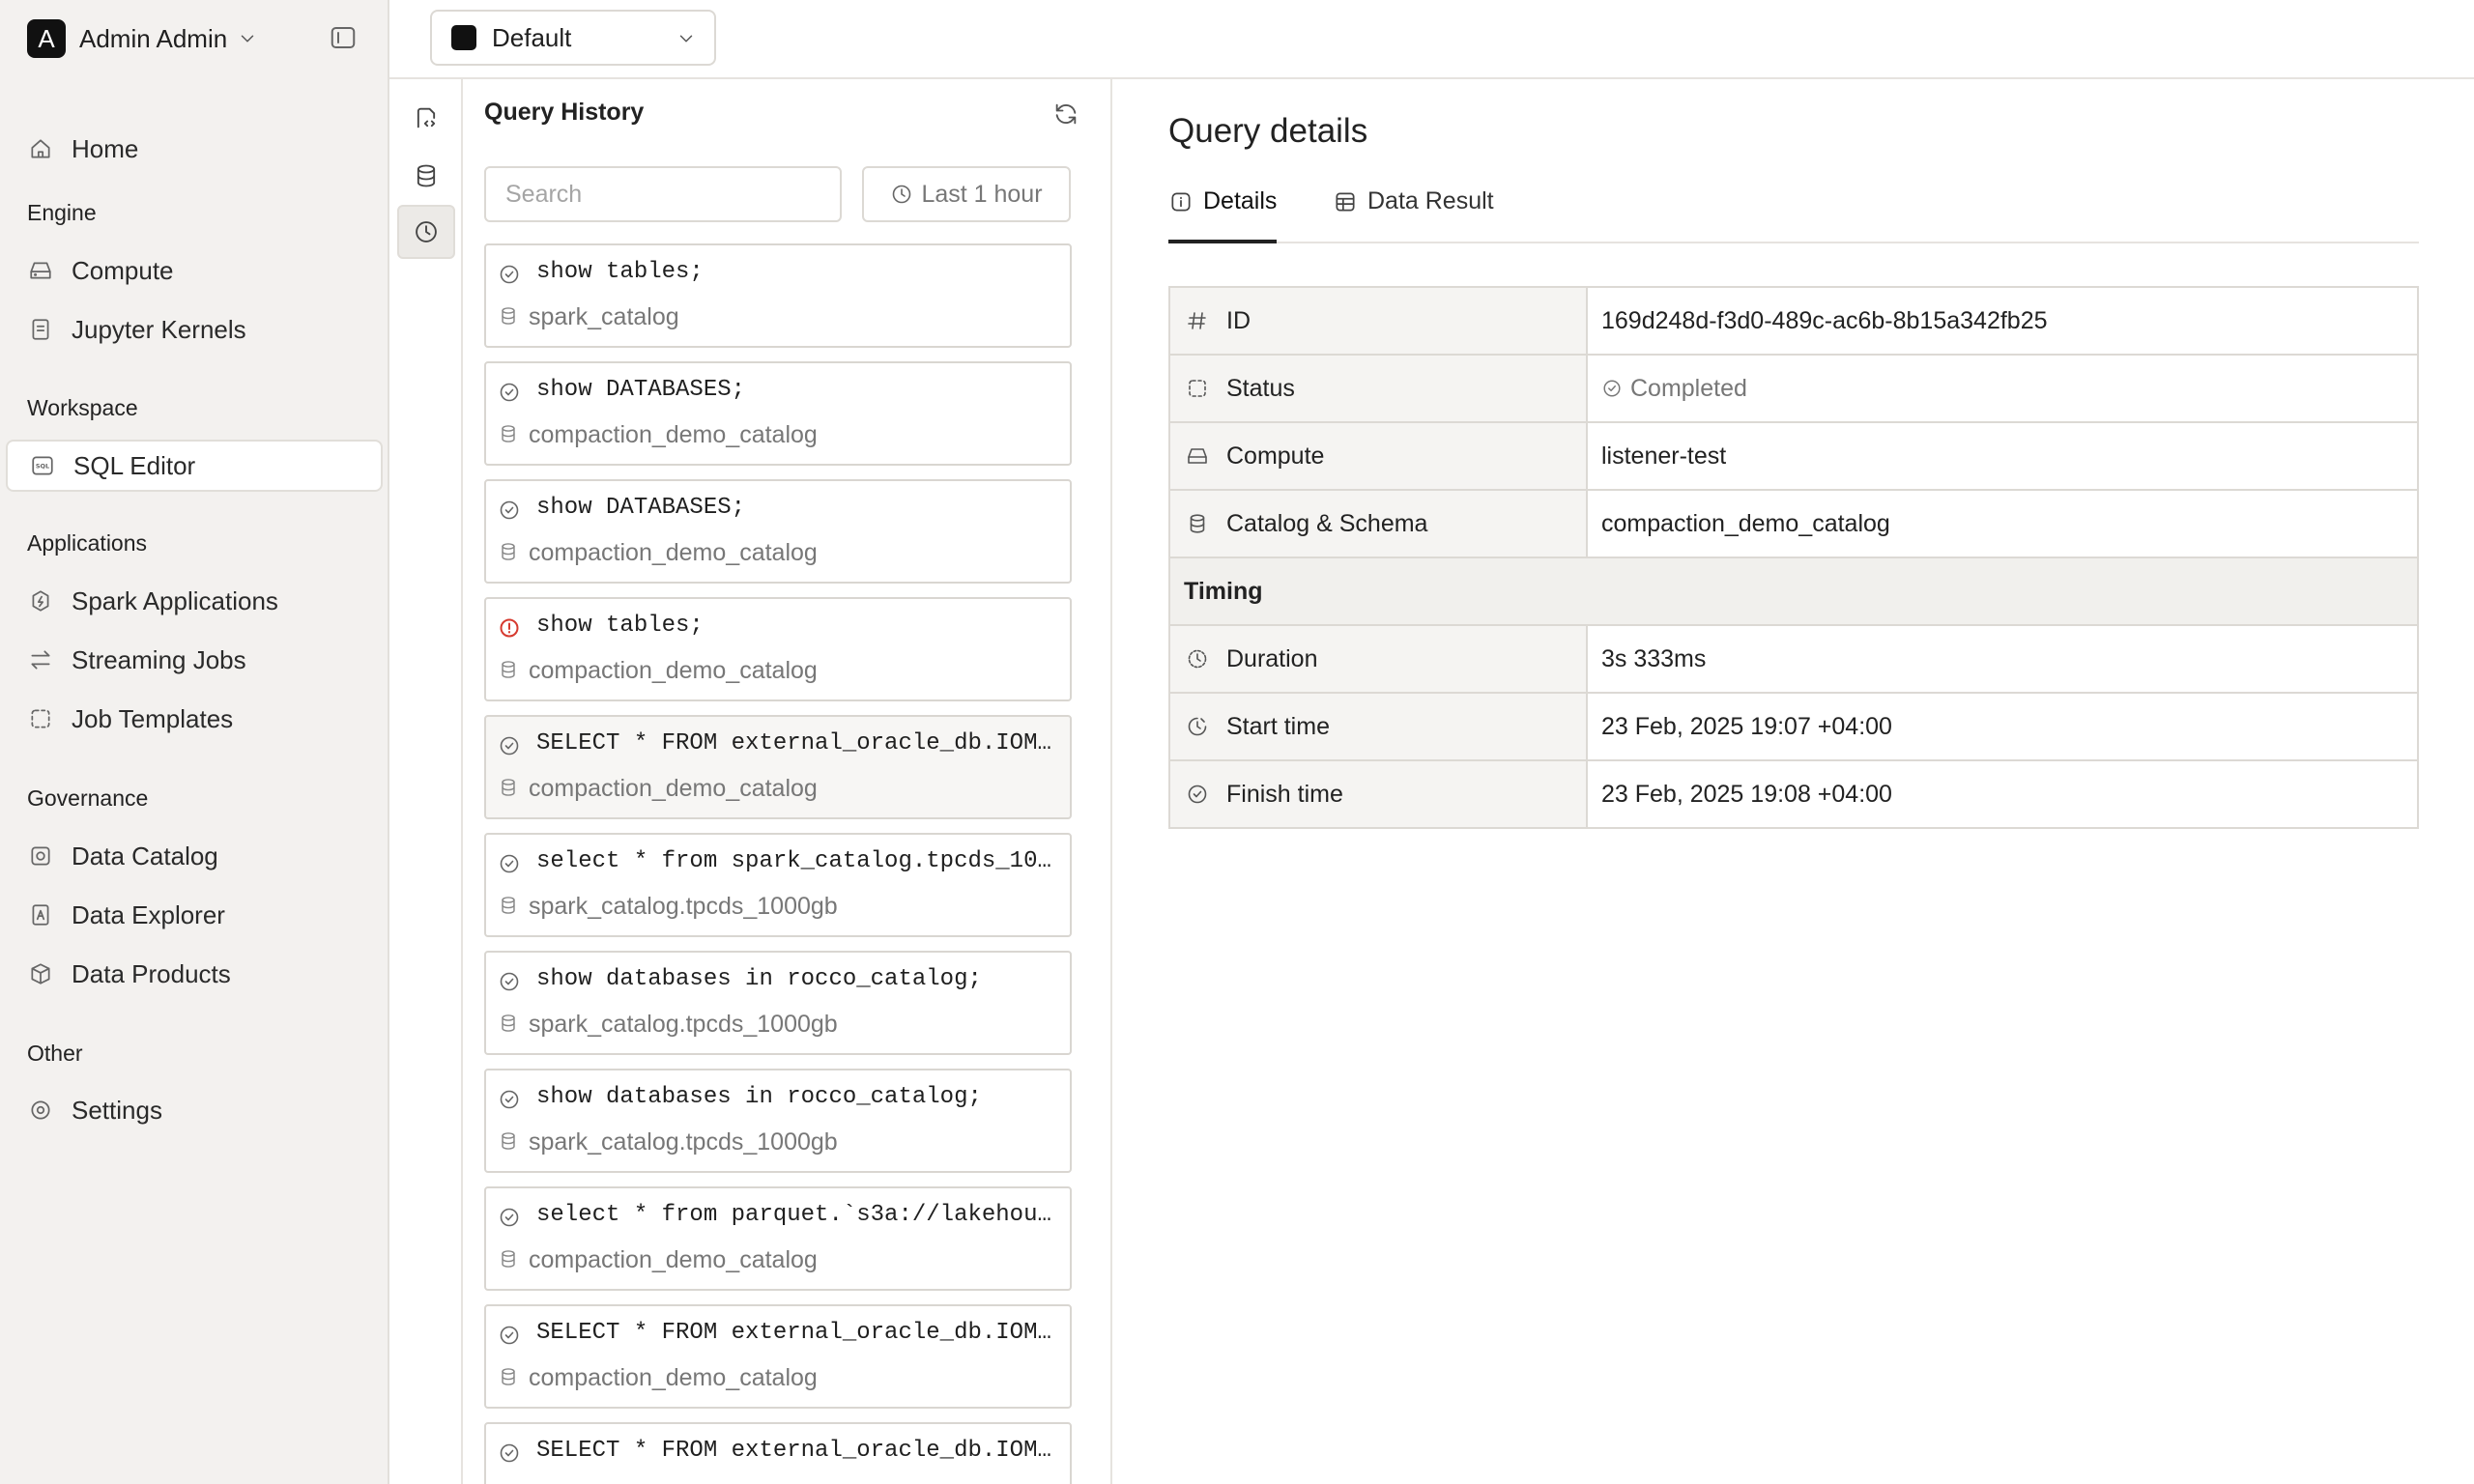  Describe the element at coordinates (2002, 794) in the screenshot. I see `finish-time-value: 23 Feb, 2025 19:08 +04:00` at that location.